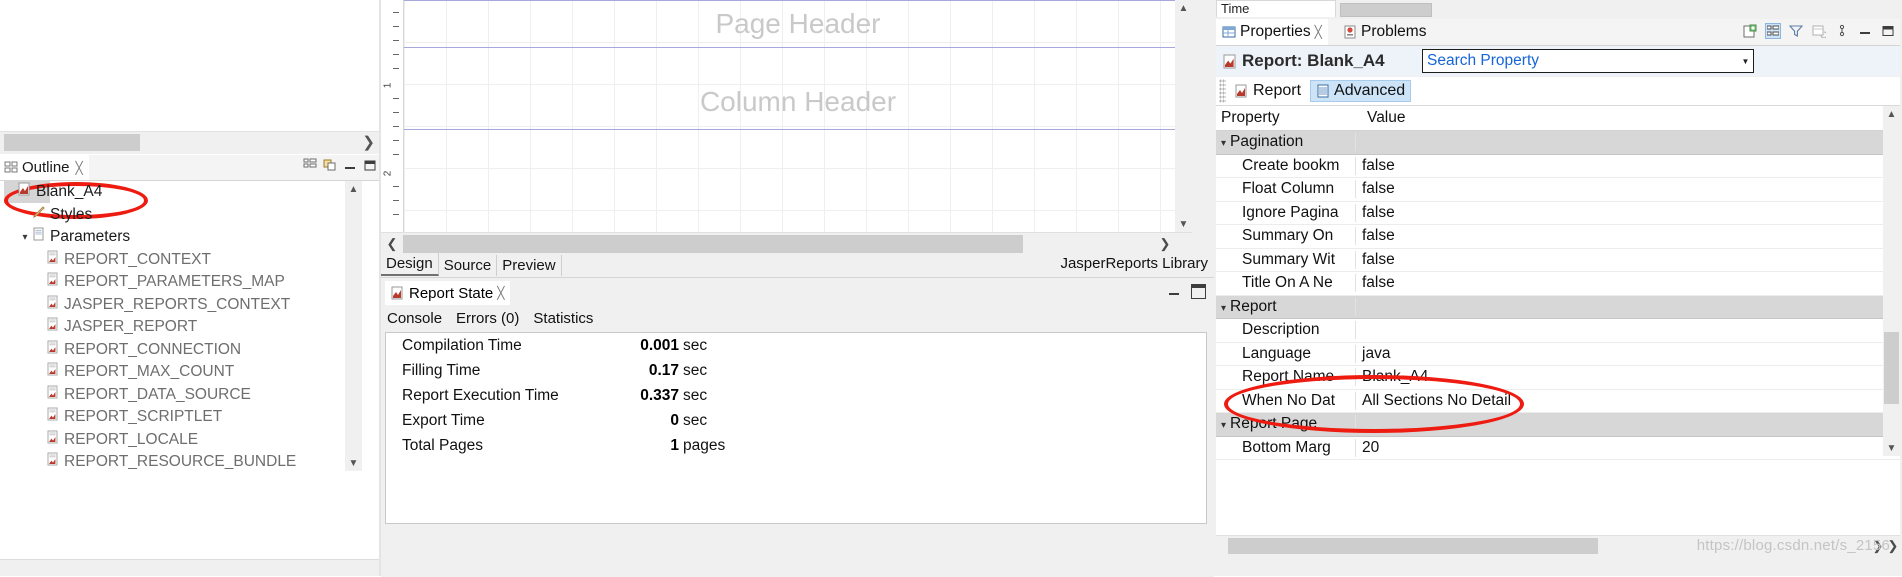 The image size is (1902, 577). I want to click on property-value-cell: All Sections No Detail, so click(1628, 401).